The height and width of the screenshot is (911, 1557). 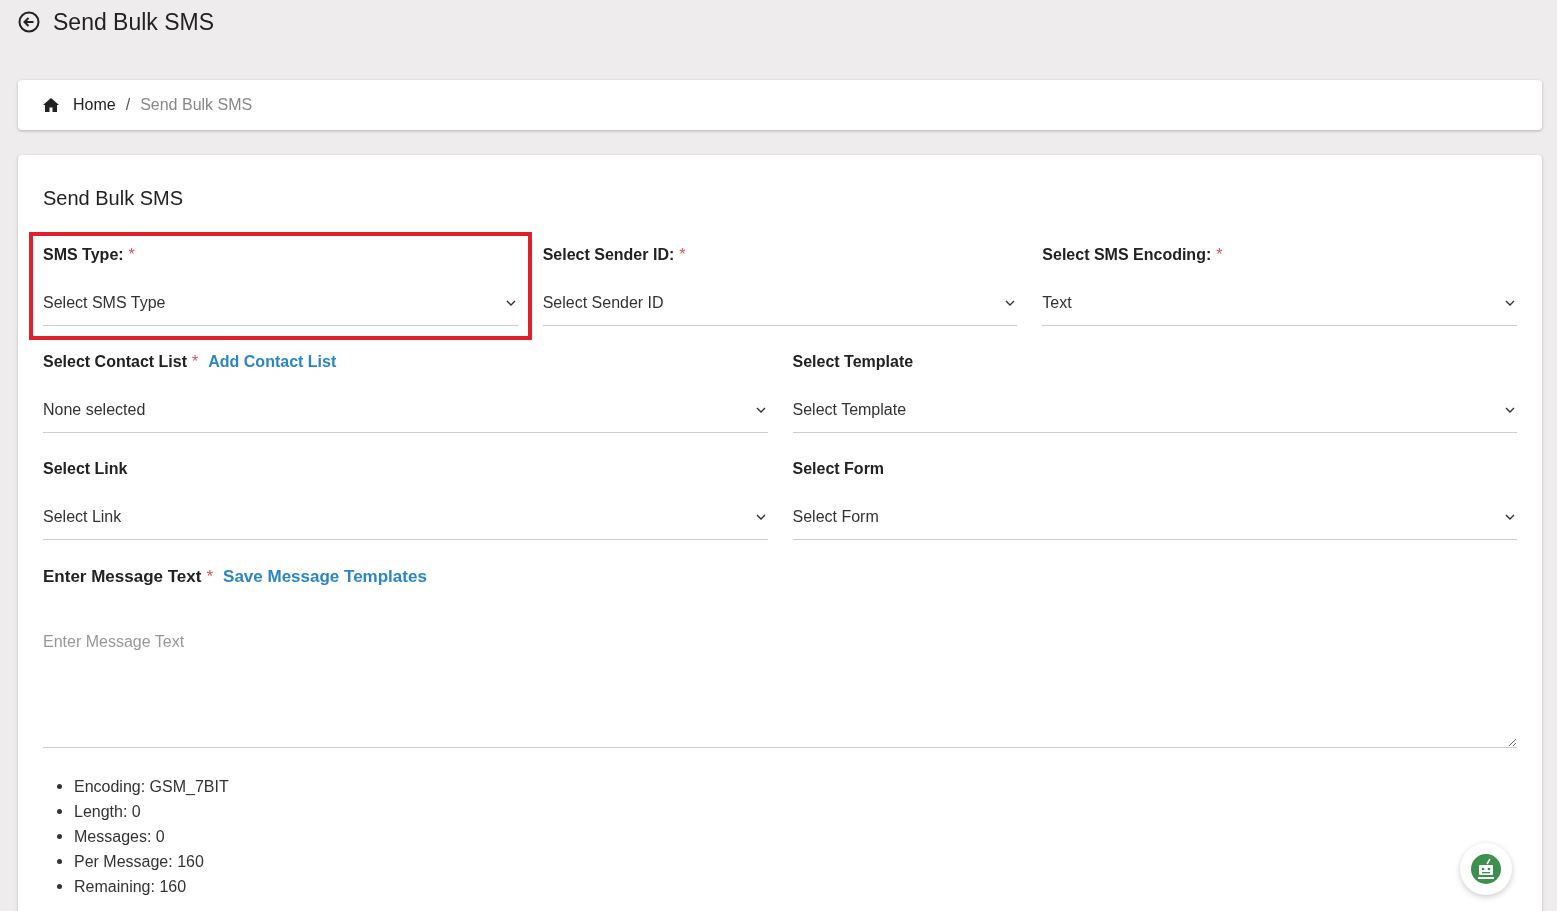 What do you see at coordinates (114, 198) in the screenshot?
I see `form-title: Send Bulk SMS` at bounding box center [114, 198].